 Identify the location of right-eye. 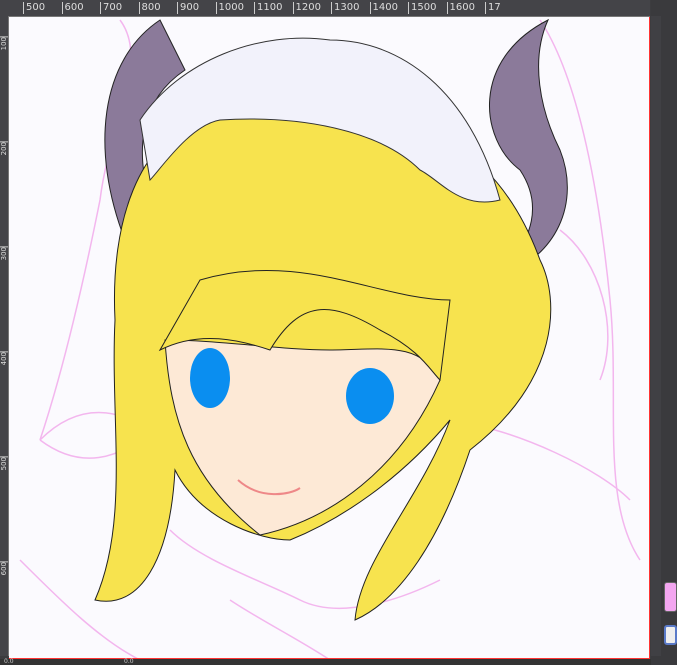
(370, 396).